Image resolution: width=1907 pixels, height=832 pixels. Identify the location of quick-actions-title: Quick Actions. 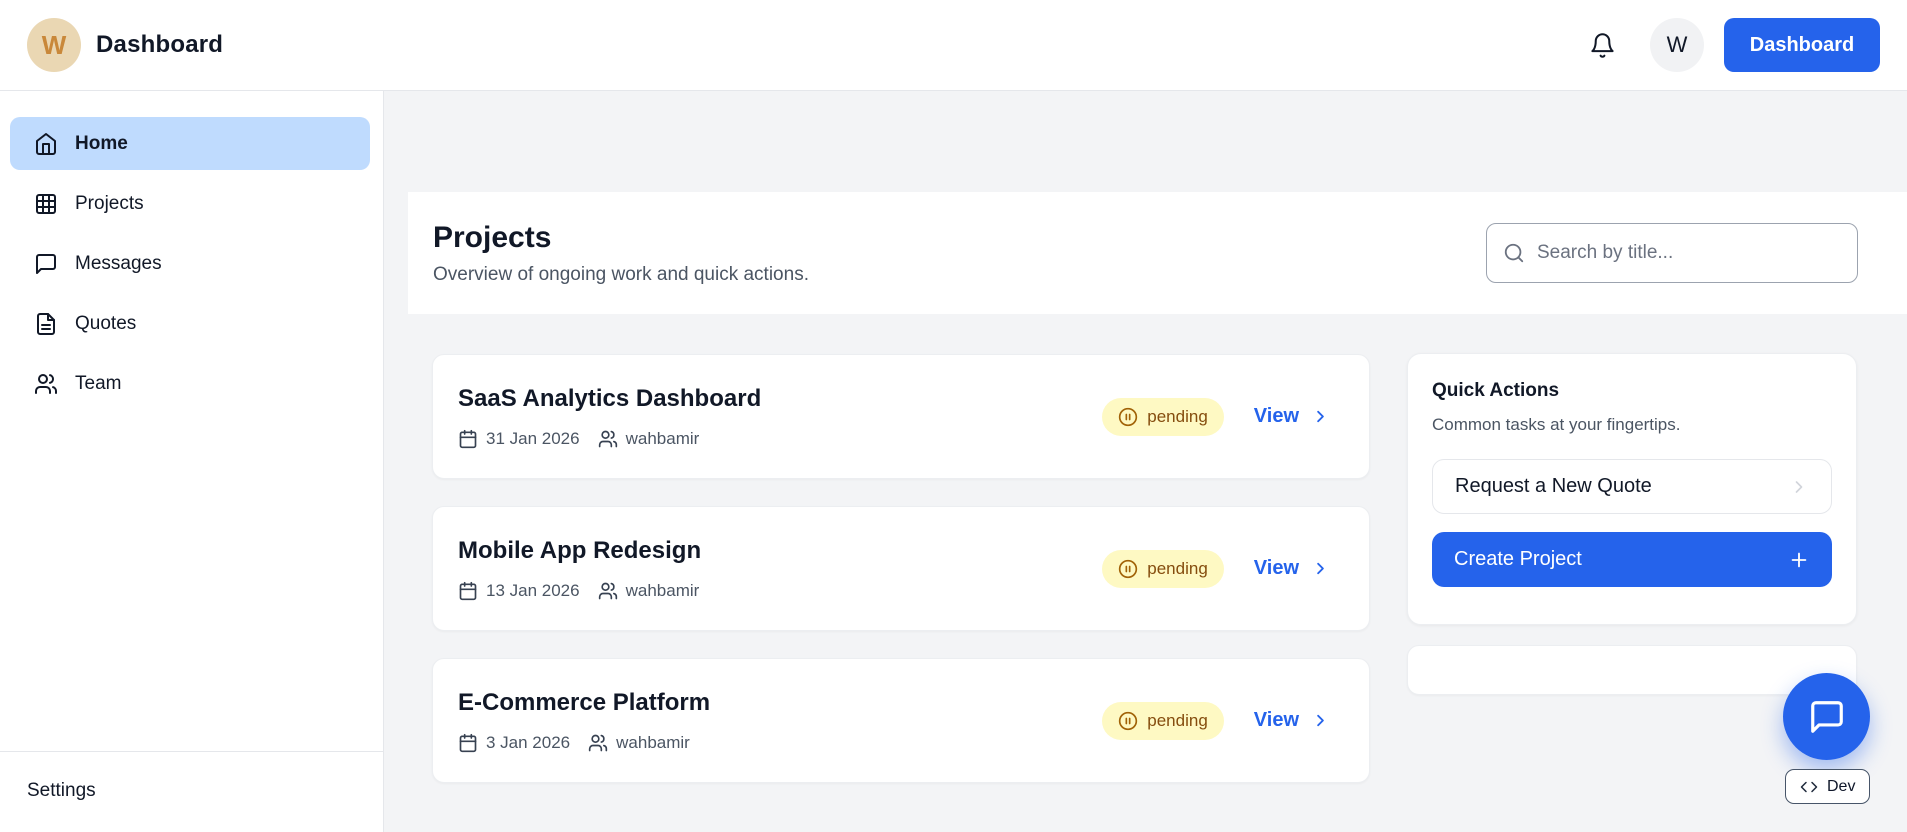
(1496, 390).